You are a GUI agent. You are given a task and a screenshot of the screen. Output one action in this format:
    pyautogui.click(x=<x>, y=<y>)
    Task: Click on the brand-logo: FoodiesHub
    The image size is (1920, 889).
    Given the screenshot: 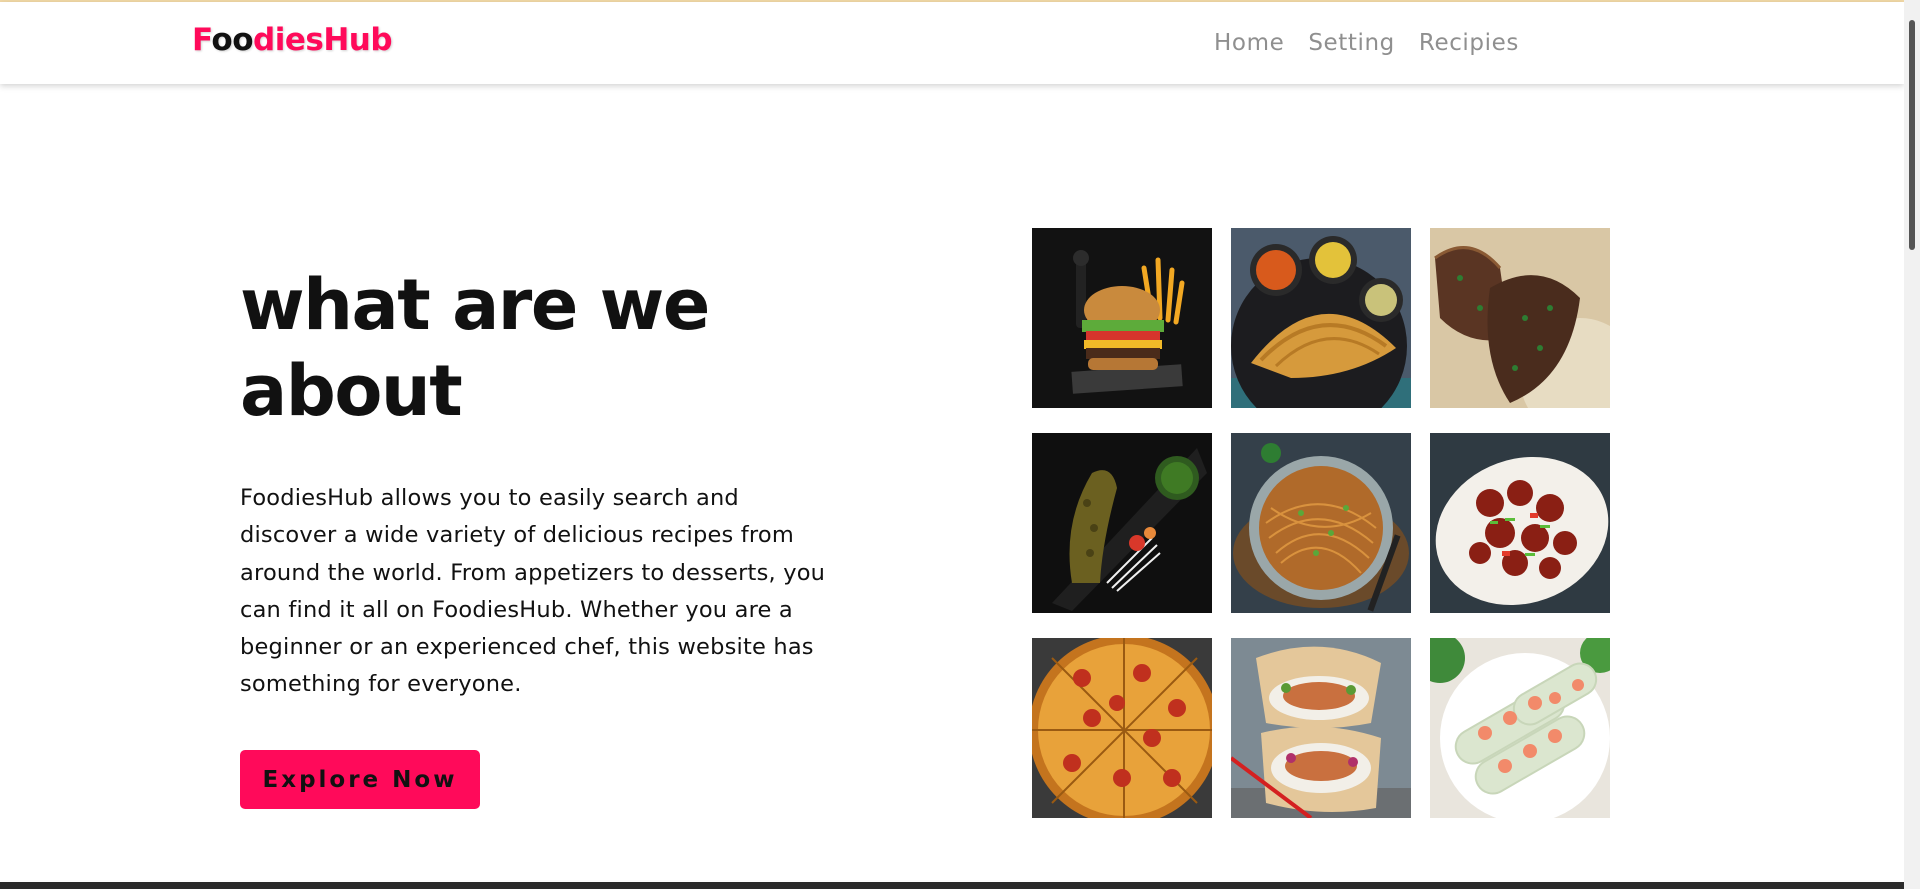 What is the action you would take?
    pyautogui.click(x=292, y=40)
    